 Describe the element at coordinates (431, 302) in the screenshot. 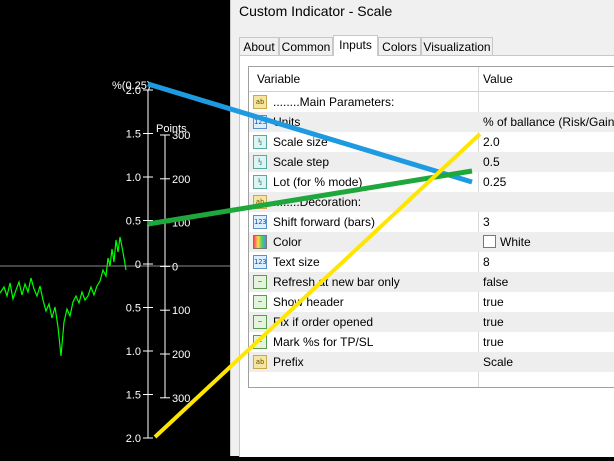

I see `table-row: ~ Show header true` at that location.